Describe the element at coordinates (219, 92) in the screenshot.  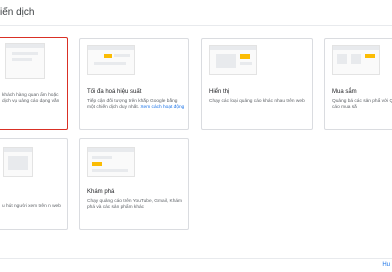
I see `card-title: Hiển thị` at that location.